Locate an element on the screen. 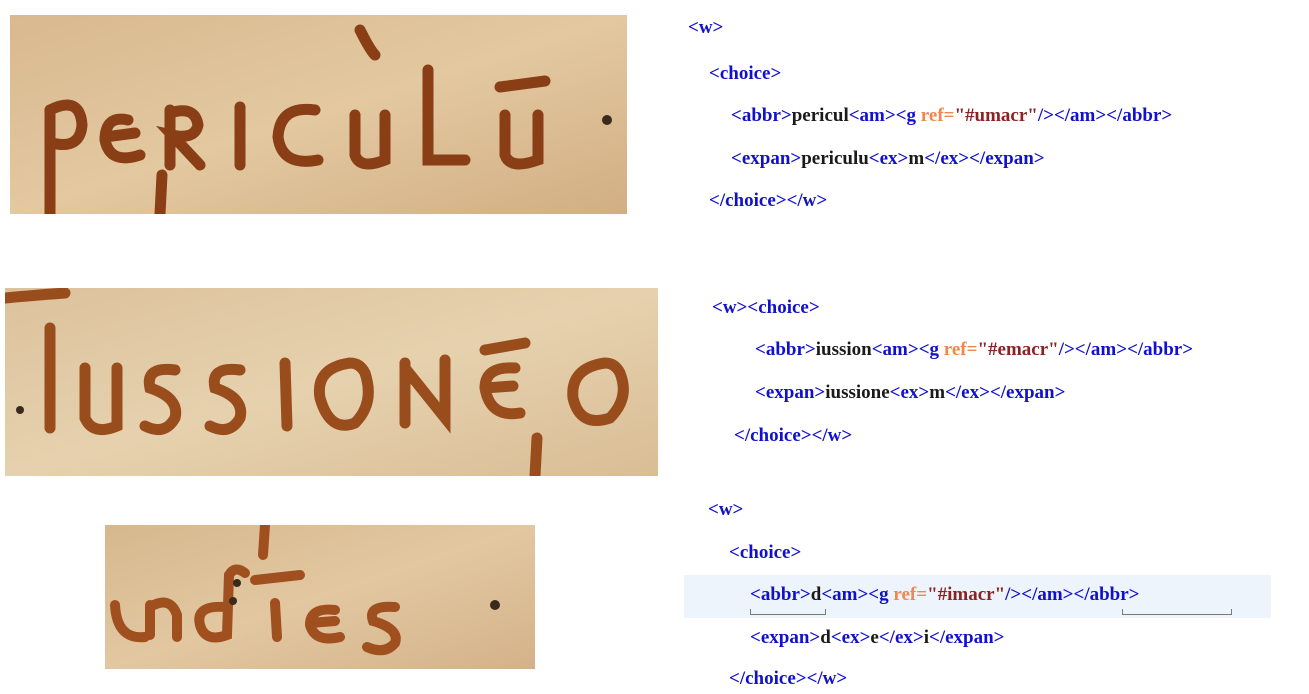  manuscript-image-periculum is located at coordinates (318, 114).